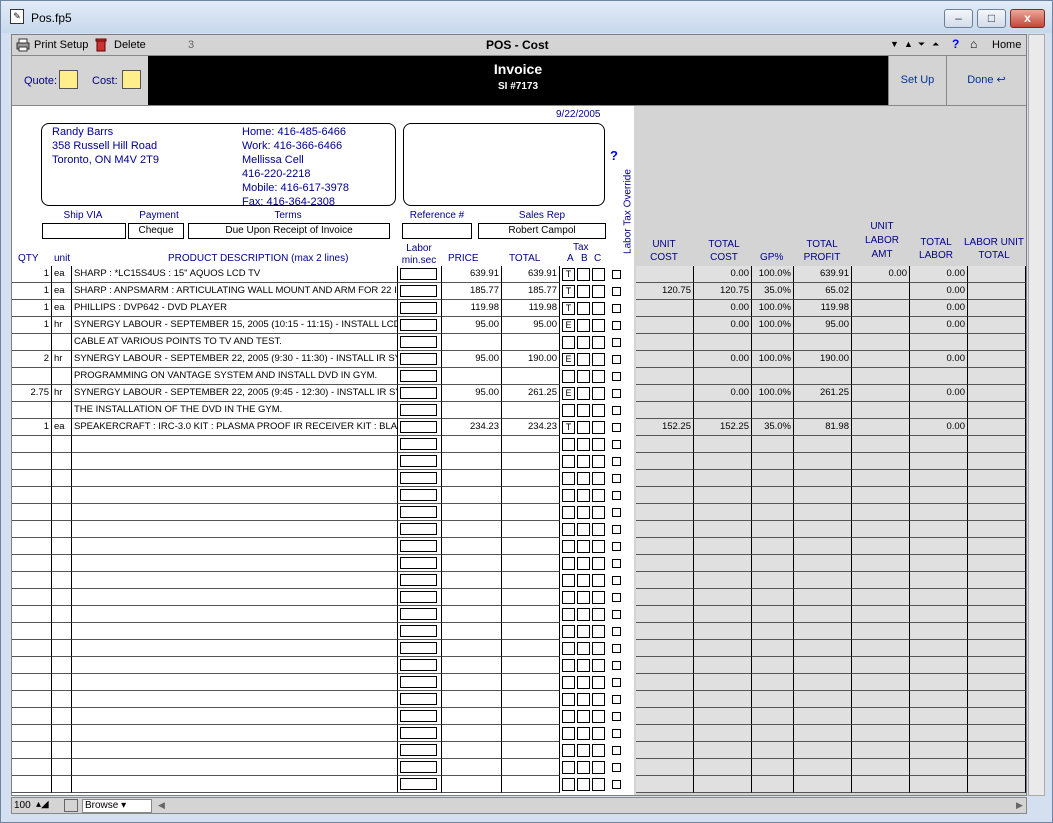 The height and width of the screenshot is (823, 1053). I want to click on cell-profit: 119.98, so click(823, 308).